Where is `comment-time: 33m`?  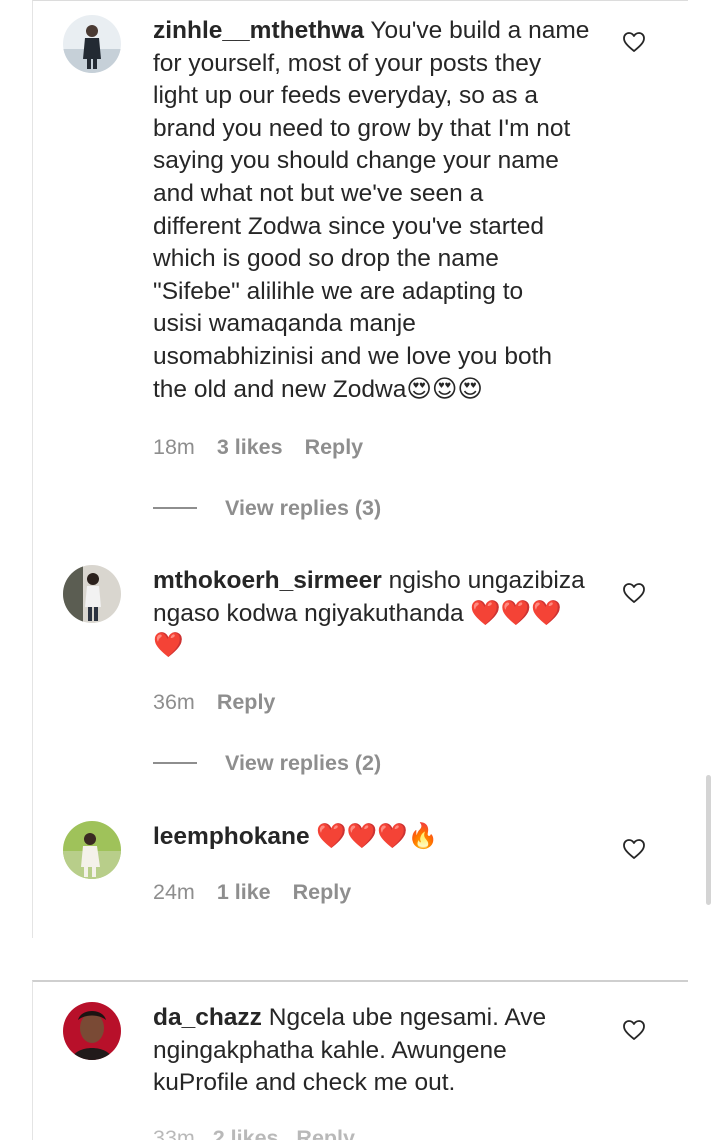
comment-time: 33m is located at coordinates (174, 1133).